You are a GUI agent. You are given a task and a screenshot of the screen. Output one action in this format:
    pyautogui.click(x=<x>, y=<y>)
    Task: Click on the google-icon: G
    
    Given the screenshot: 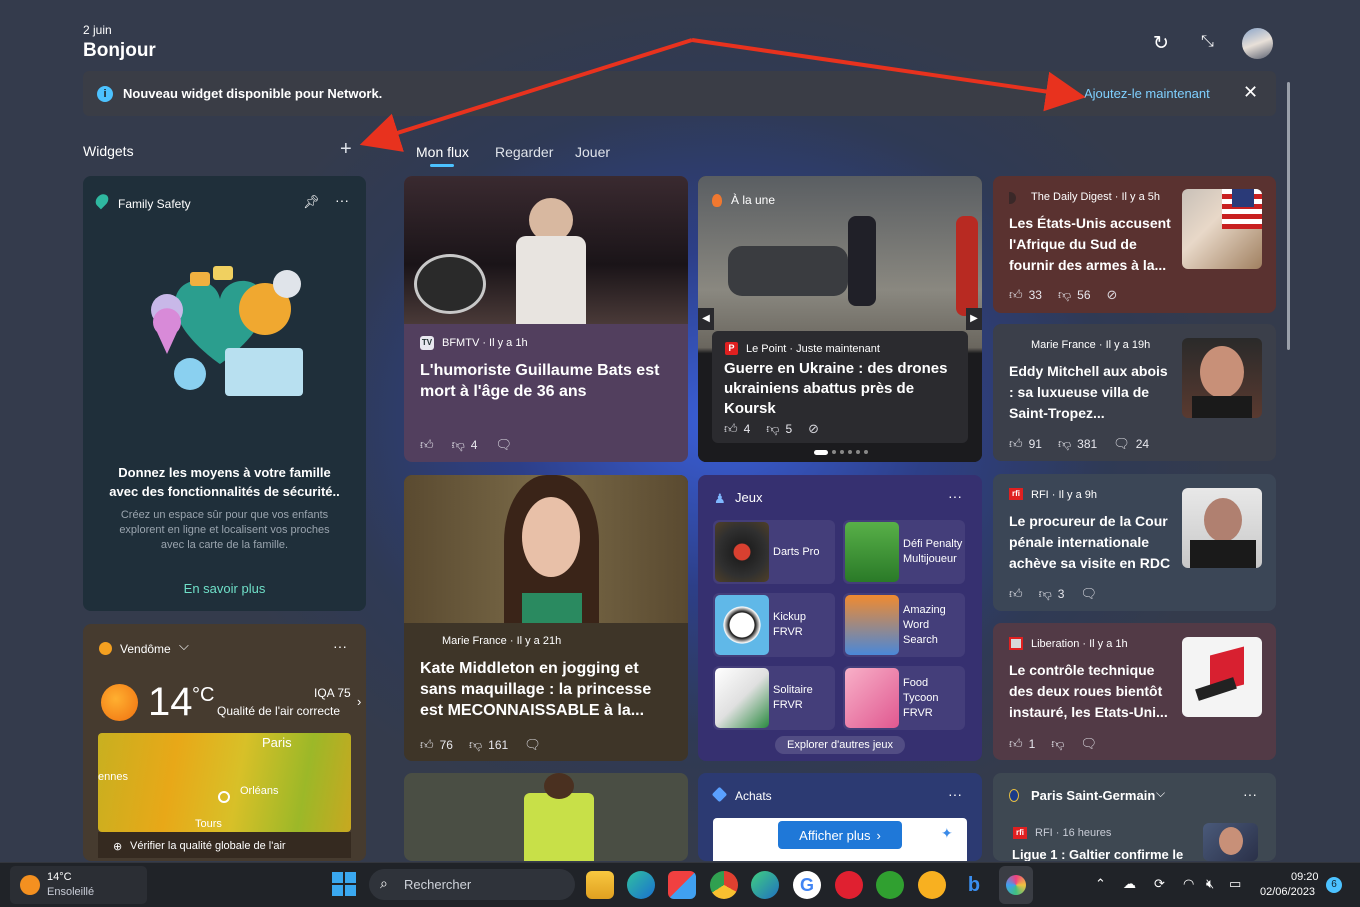 What is the action you would take?
    pyautogui.click(x=807, y=885)
    